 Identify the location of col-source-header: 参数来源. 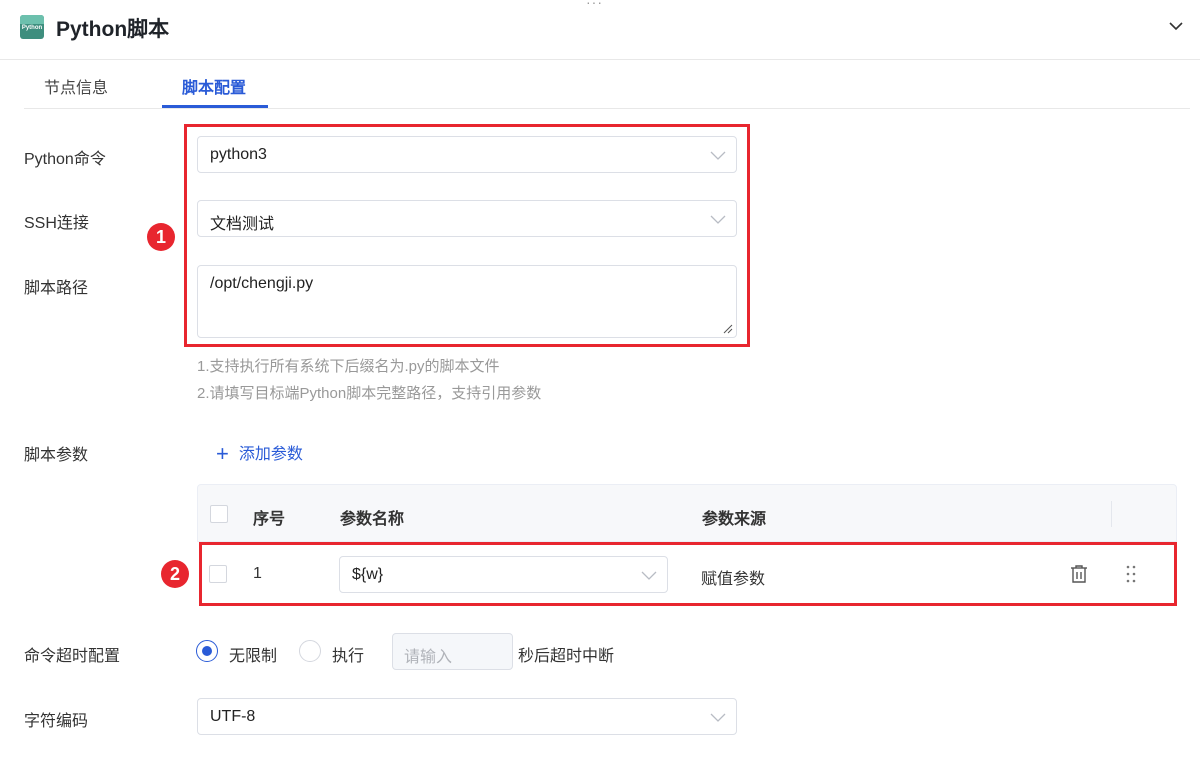
(734, 519).